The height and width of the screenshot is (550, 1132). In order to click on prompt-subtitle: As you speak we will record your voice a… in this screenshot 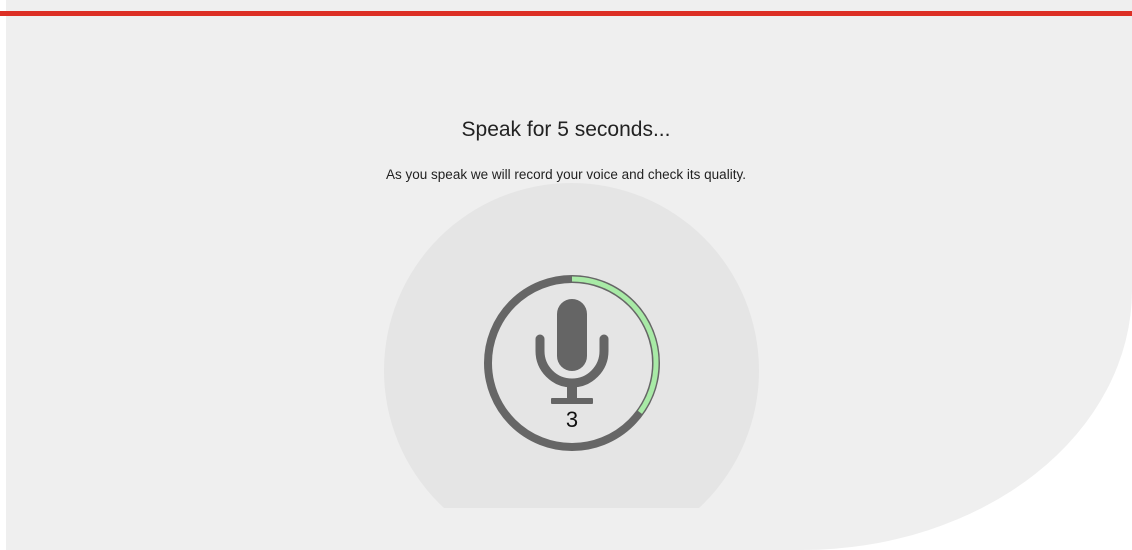, I will do `click(566, 174)`.